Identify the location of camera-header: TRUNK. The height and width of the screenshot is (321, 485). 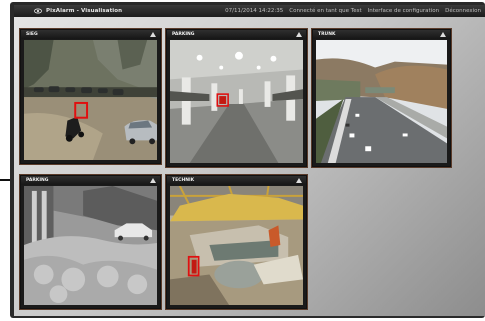
(381, 34).